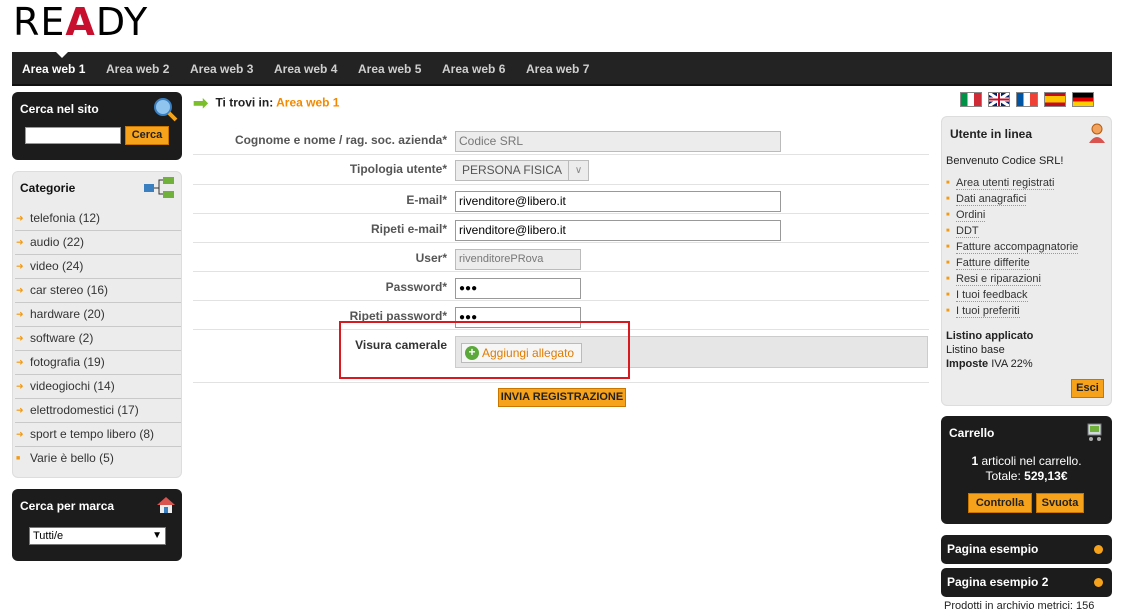  Describe the element at coordinates (1012, 184) in the screenshot. I see `link-area-utenti: Area utenti registrati` at that location.